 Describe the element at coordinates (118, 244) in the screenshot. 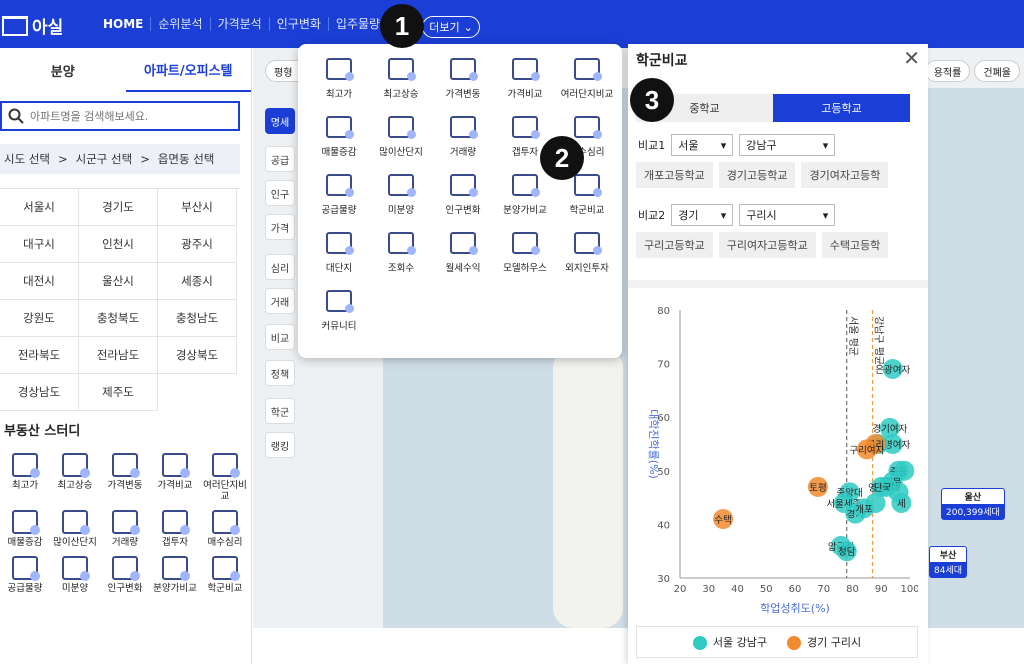

I see `region-item: 인천시` at that location.